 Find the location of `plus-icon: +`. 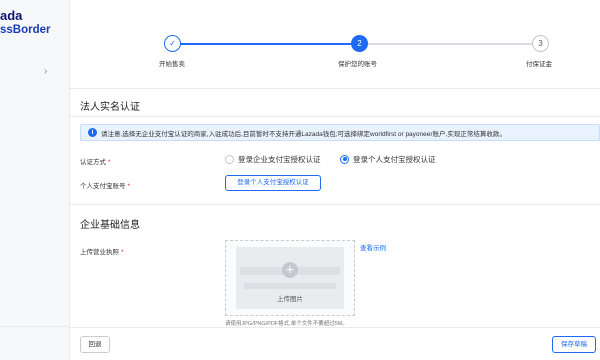

plus-icon: + is located at coordinates (290, 270).